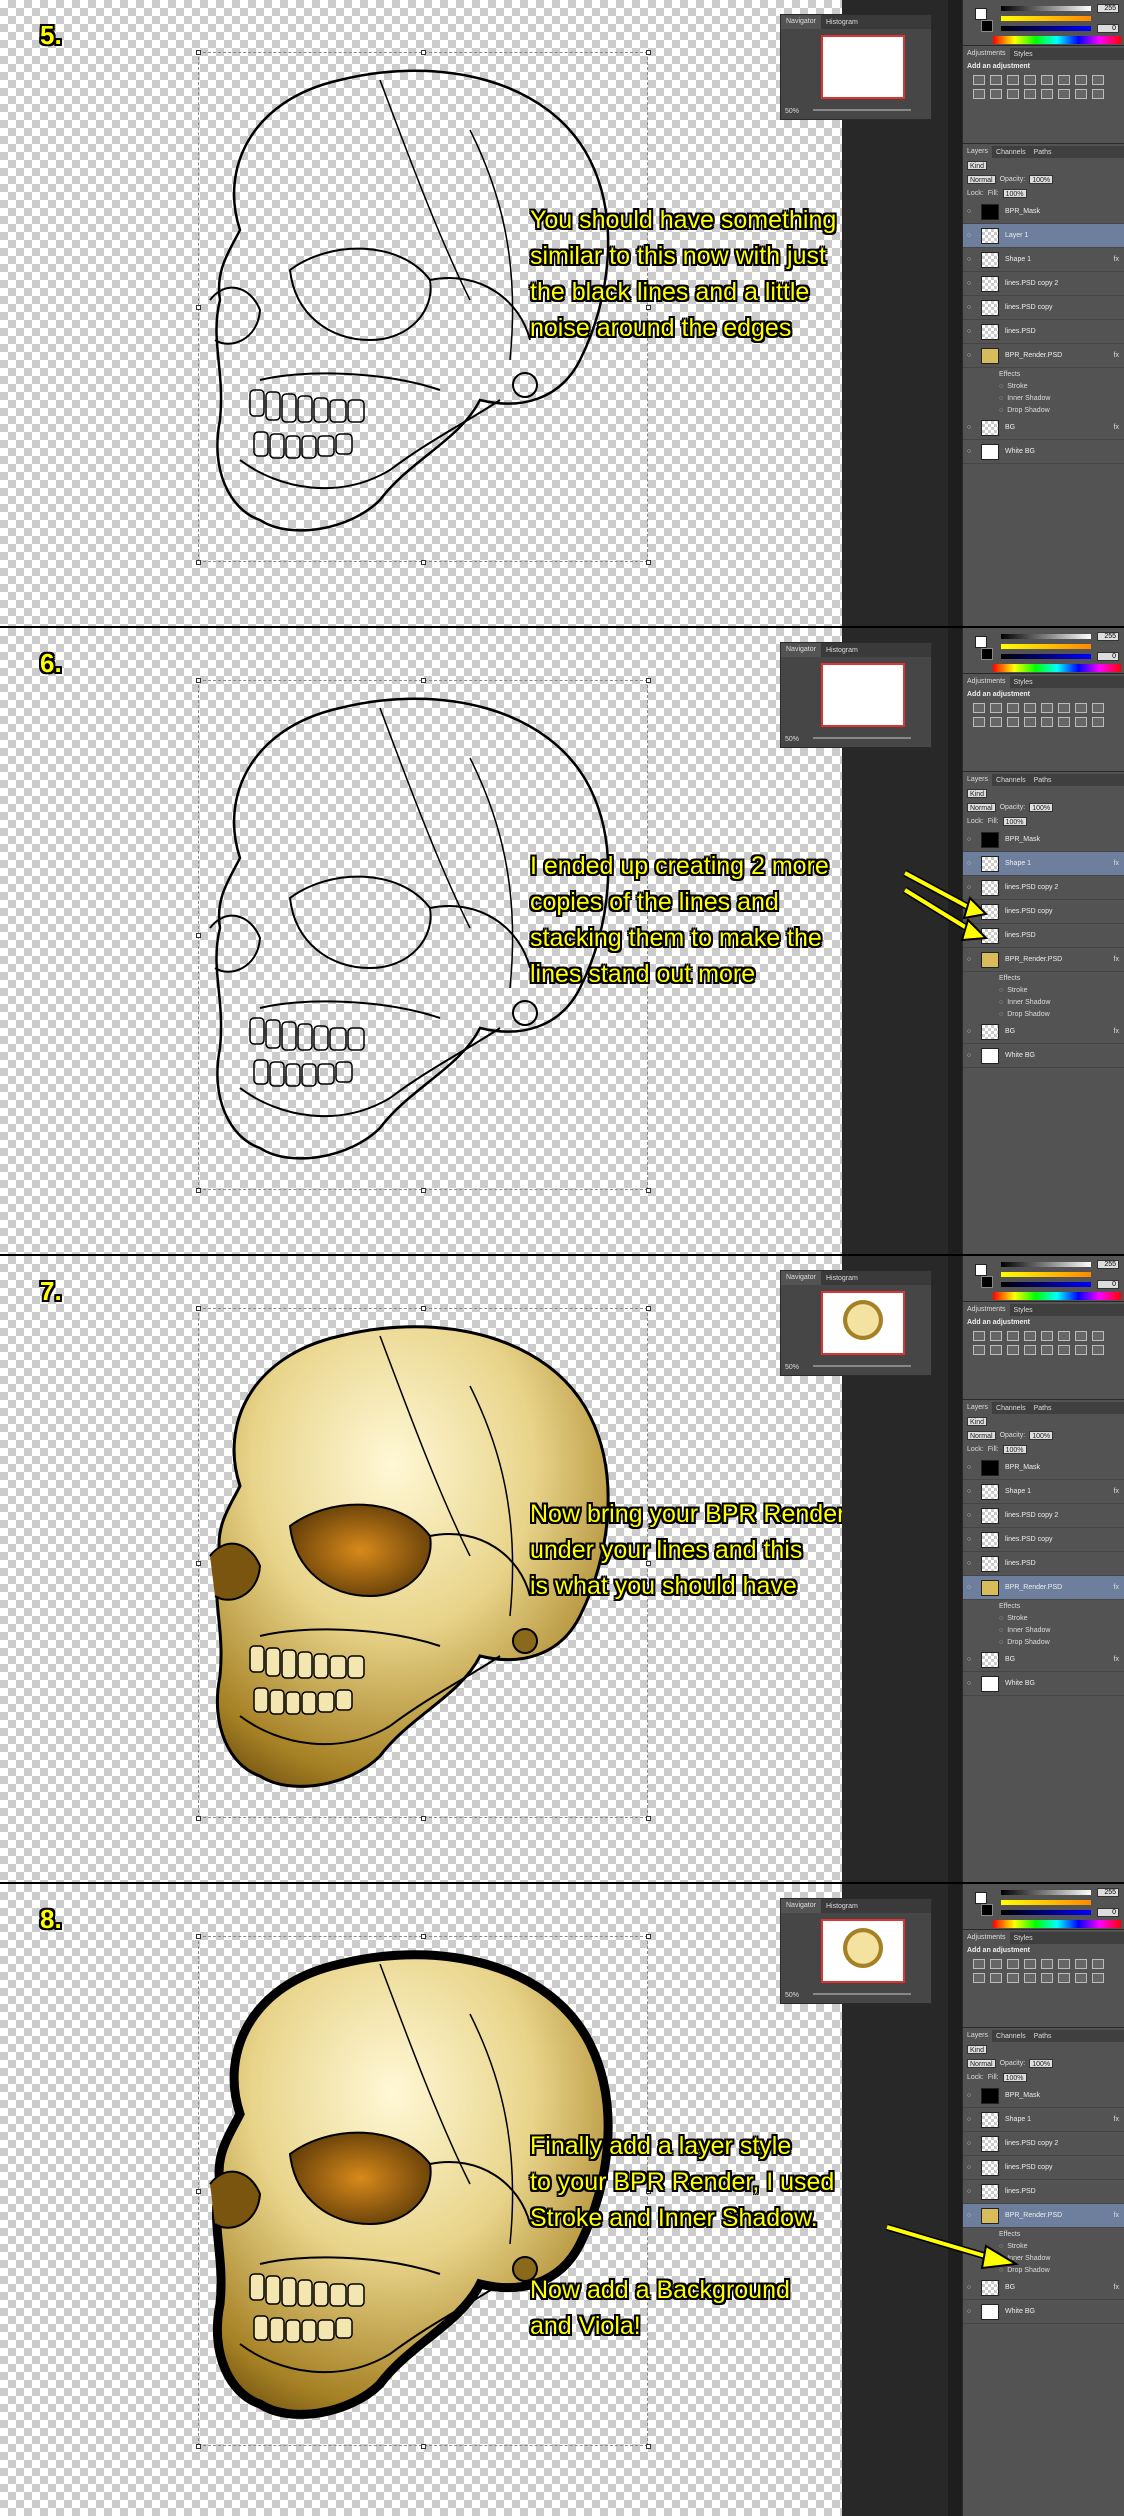 The width and height of the screenshot is (1124, 2516). Describe the element at coordinates (1043, 308) in the screenshot. I see `layer-row: ○ lines.PSD copy` at that location.